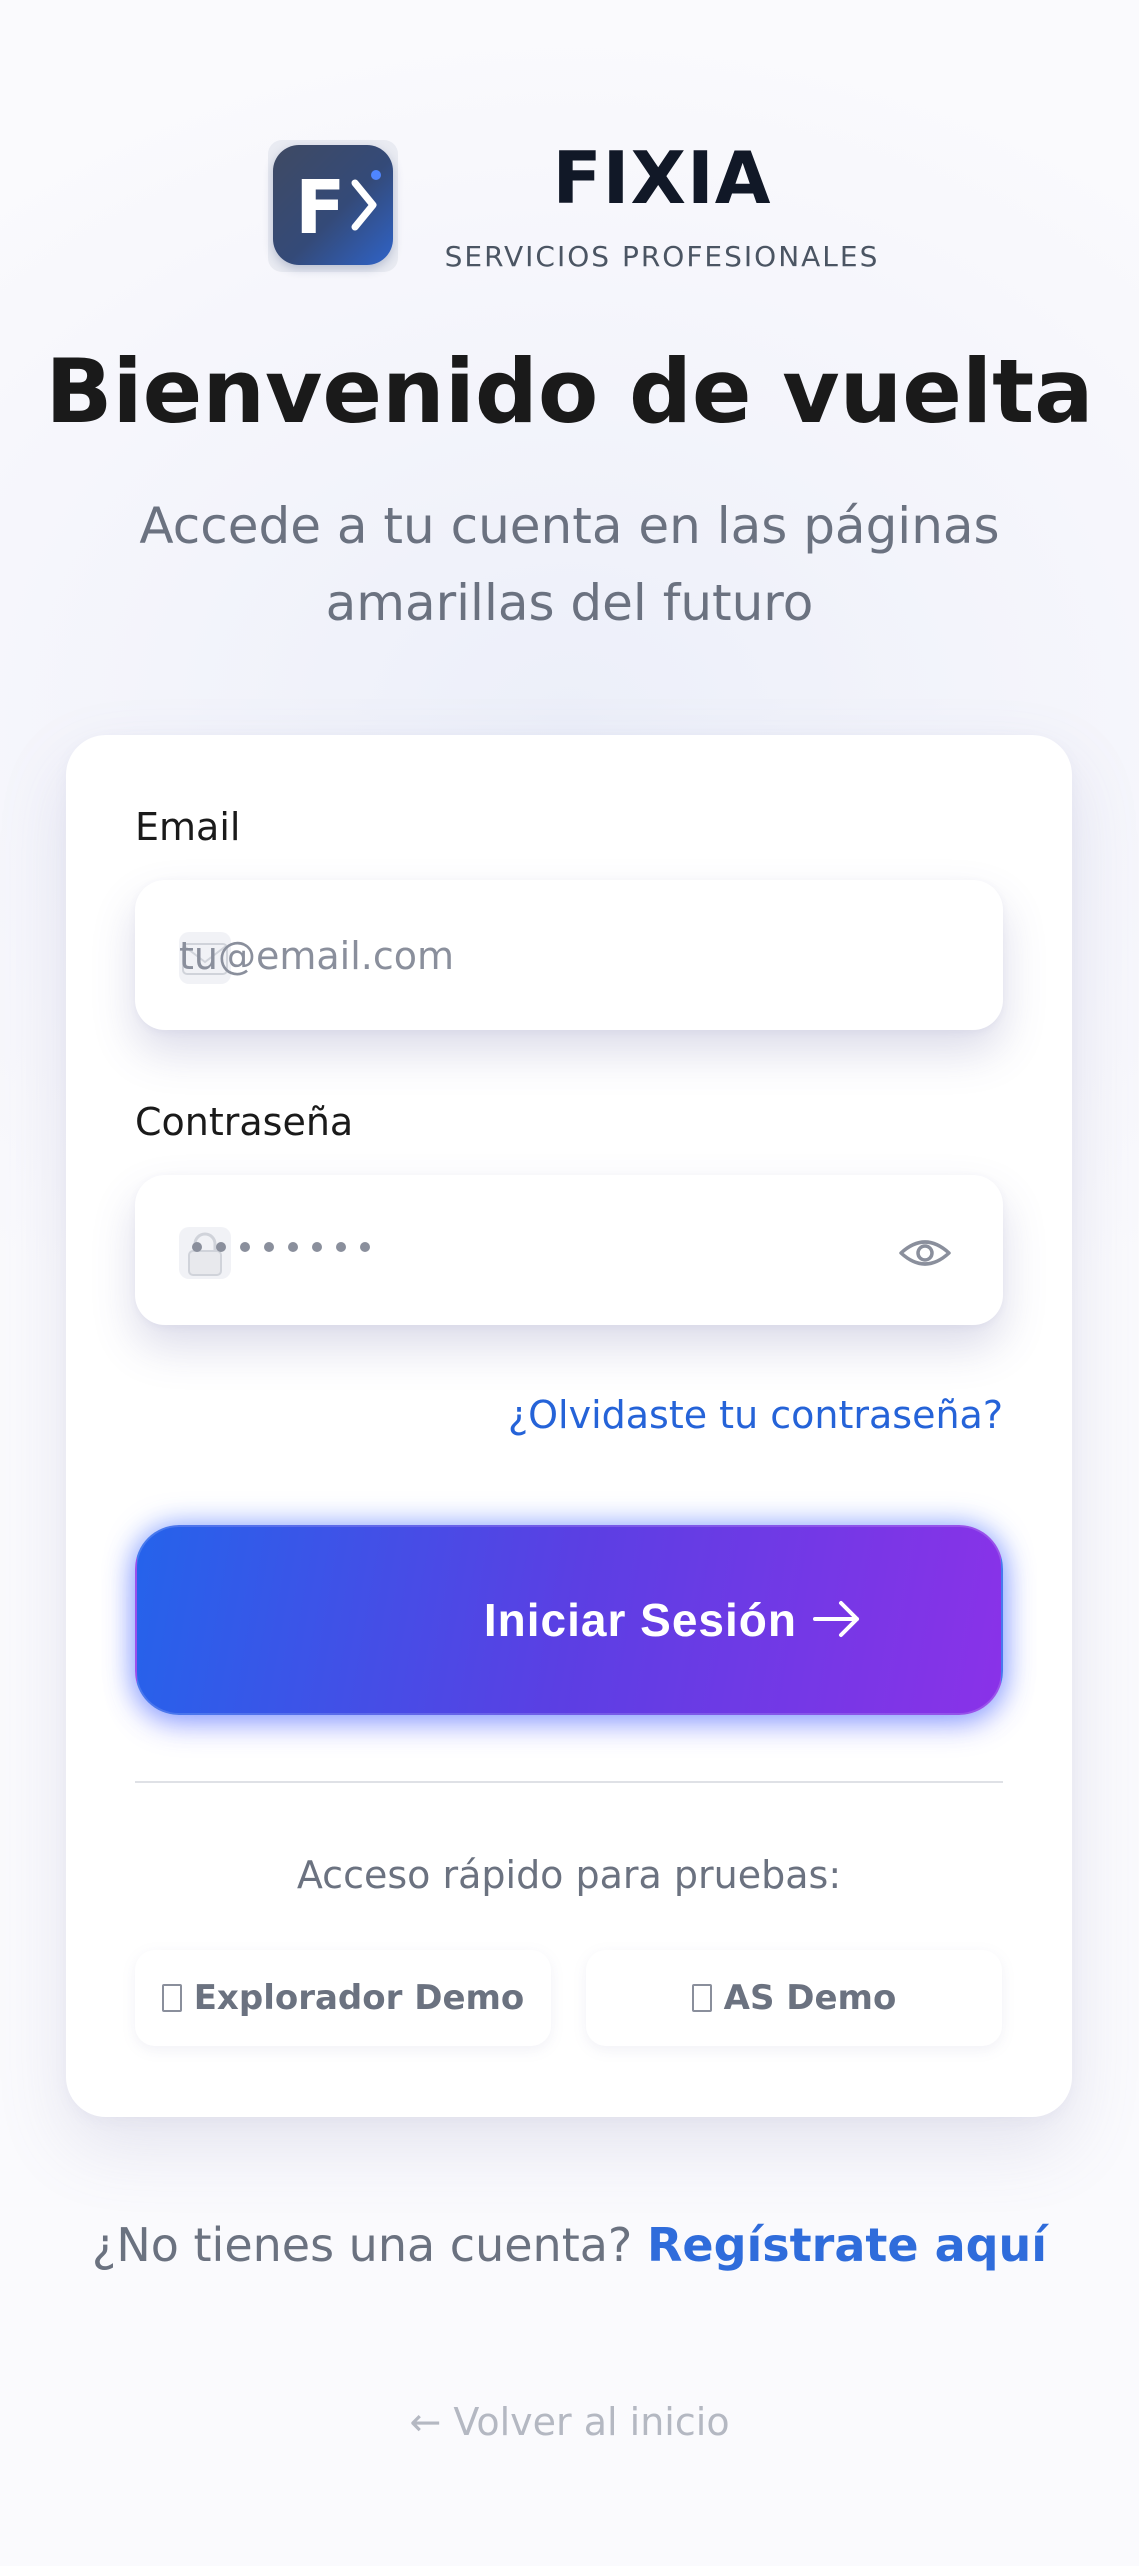 This screenshot has width=1139, height=2566. I want to click on signup-prompt-text: ¿No tienes una cuenta?, so click(362, 2245).